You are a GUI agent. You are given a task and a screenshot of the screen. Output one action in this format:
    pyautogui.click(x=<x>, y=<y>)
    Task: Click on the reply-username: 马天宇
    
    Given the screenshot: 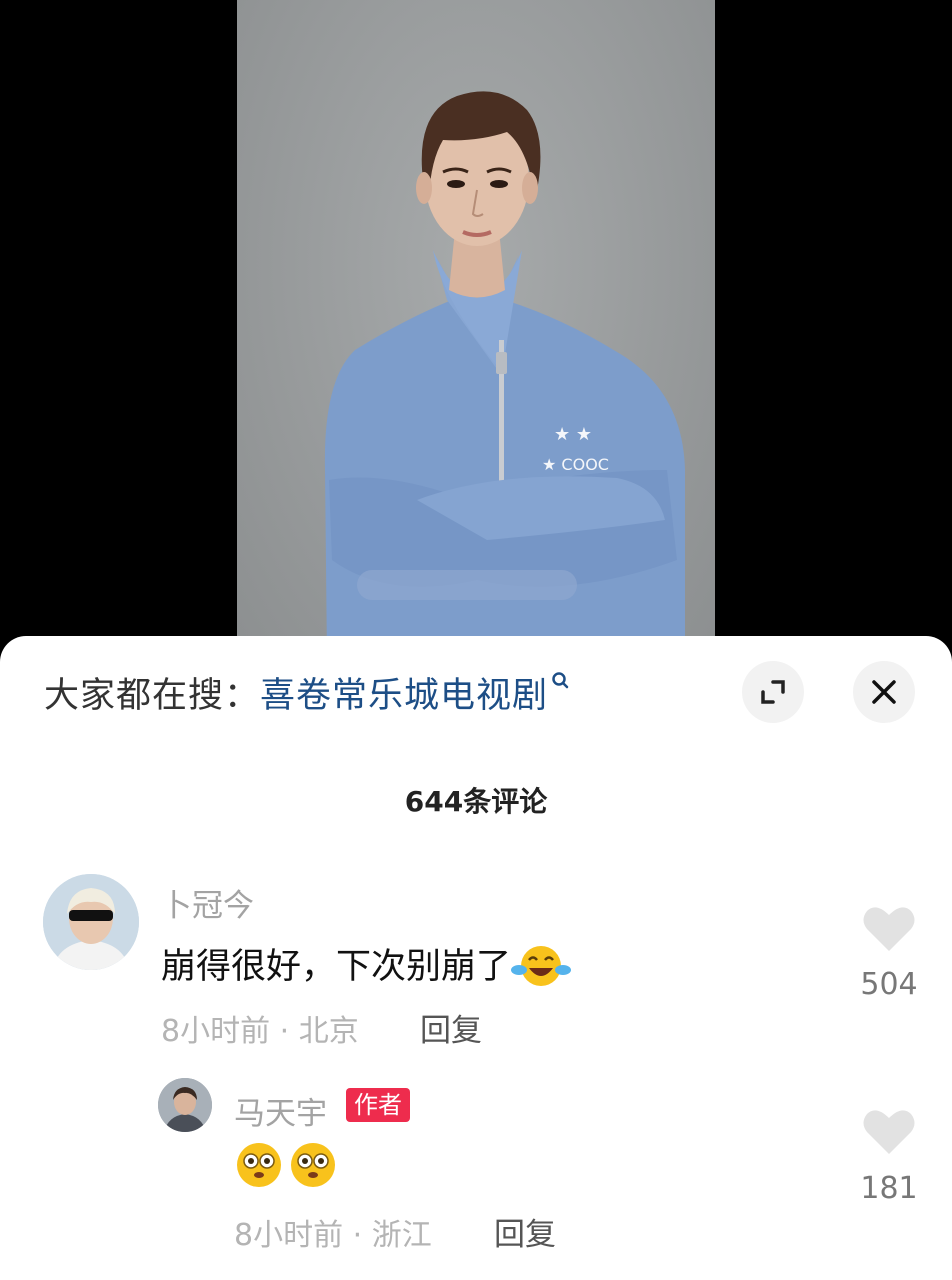 What is the action you would take?
    pyautogui.click(x=280, y=1110)
    